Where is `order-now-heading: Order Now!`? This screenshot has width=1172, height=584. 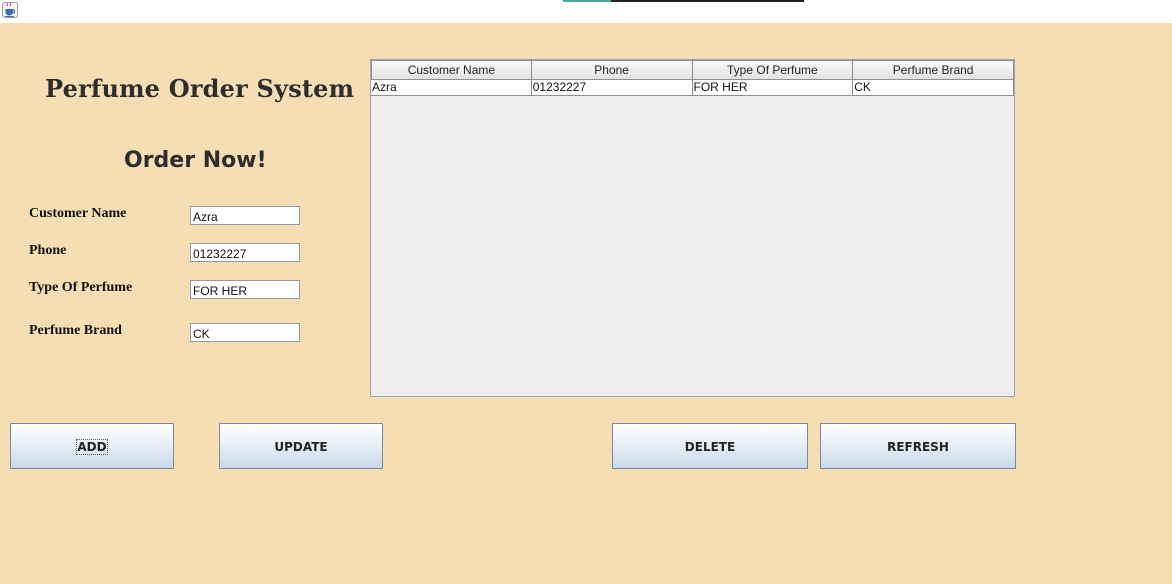 order-now-heading: Order Now! is located at coordinates (195, 160).